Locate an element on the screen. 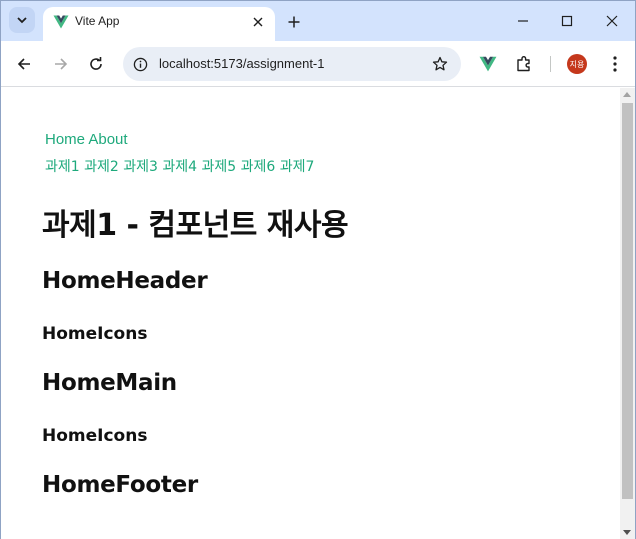 The image size is (636, 539). home-header-heading: HomeHeader is located at coordinates (125, 281).